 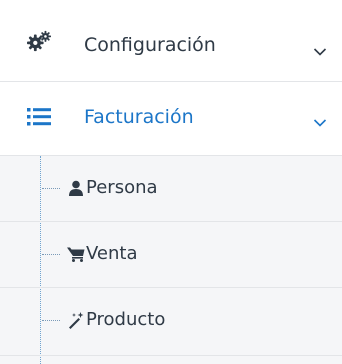 What do you see at coordinates (122, 187) in the screenshot?
I see `submenu-label-persona: Persona` at bounding box center [122, 187].